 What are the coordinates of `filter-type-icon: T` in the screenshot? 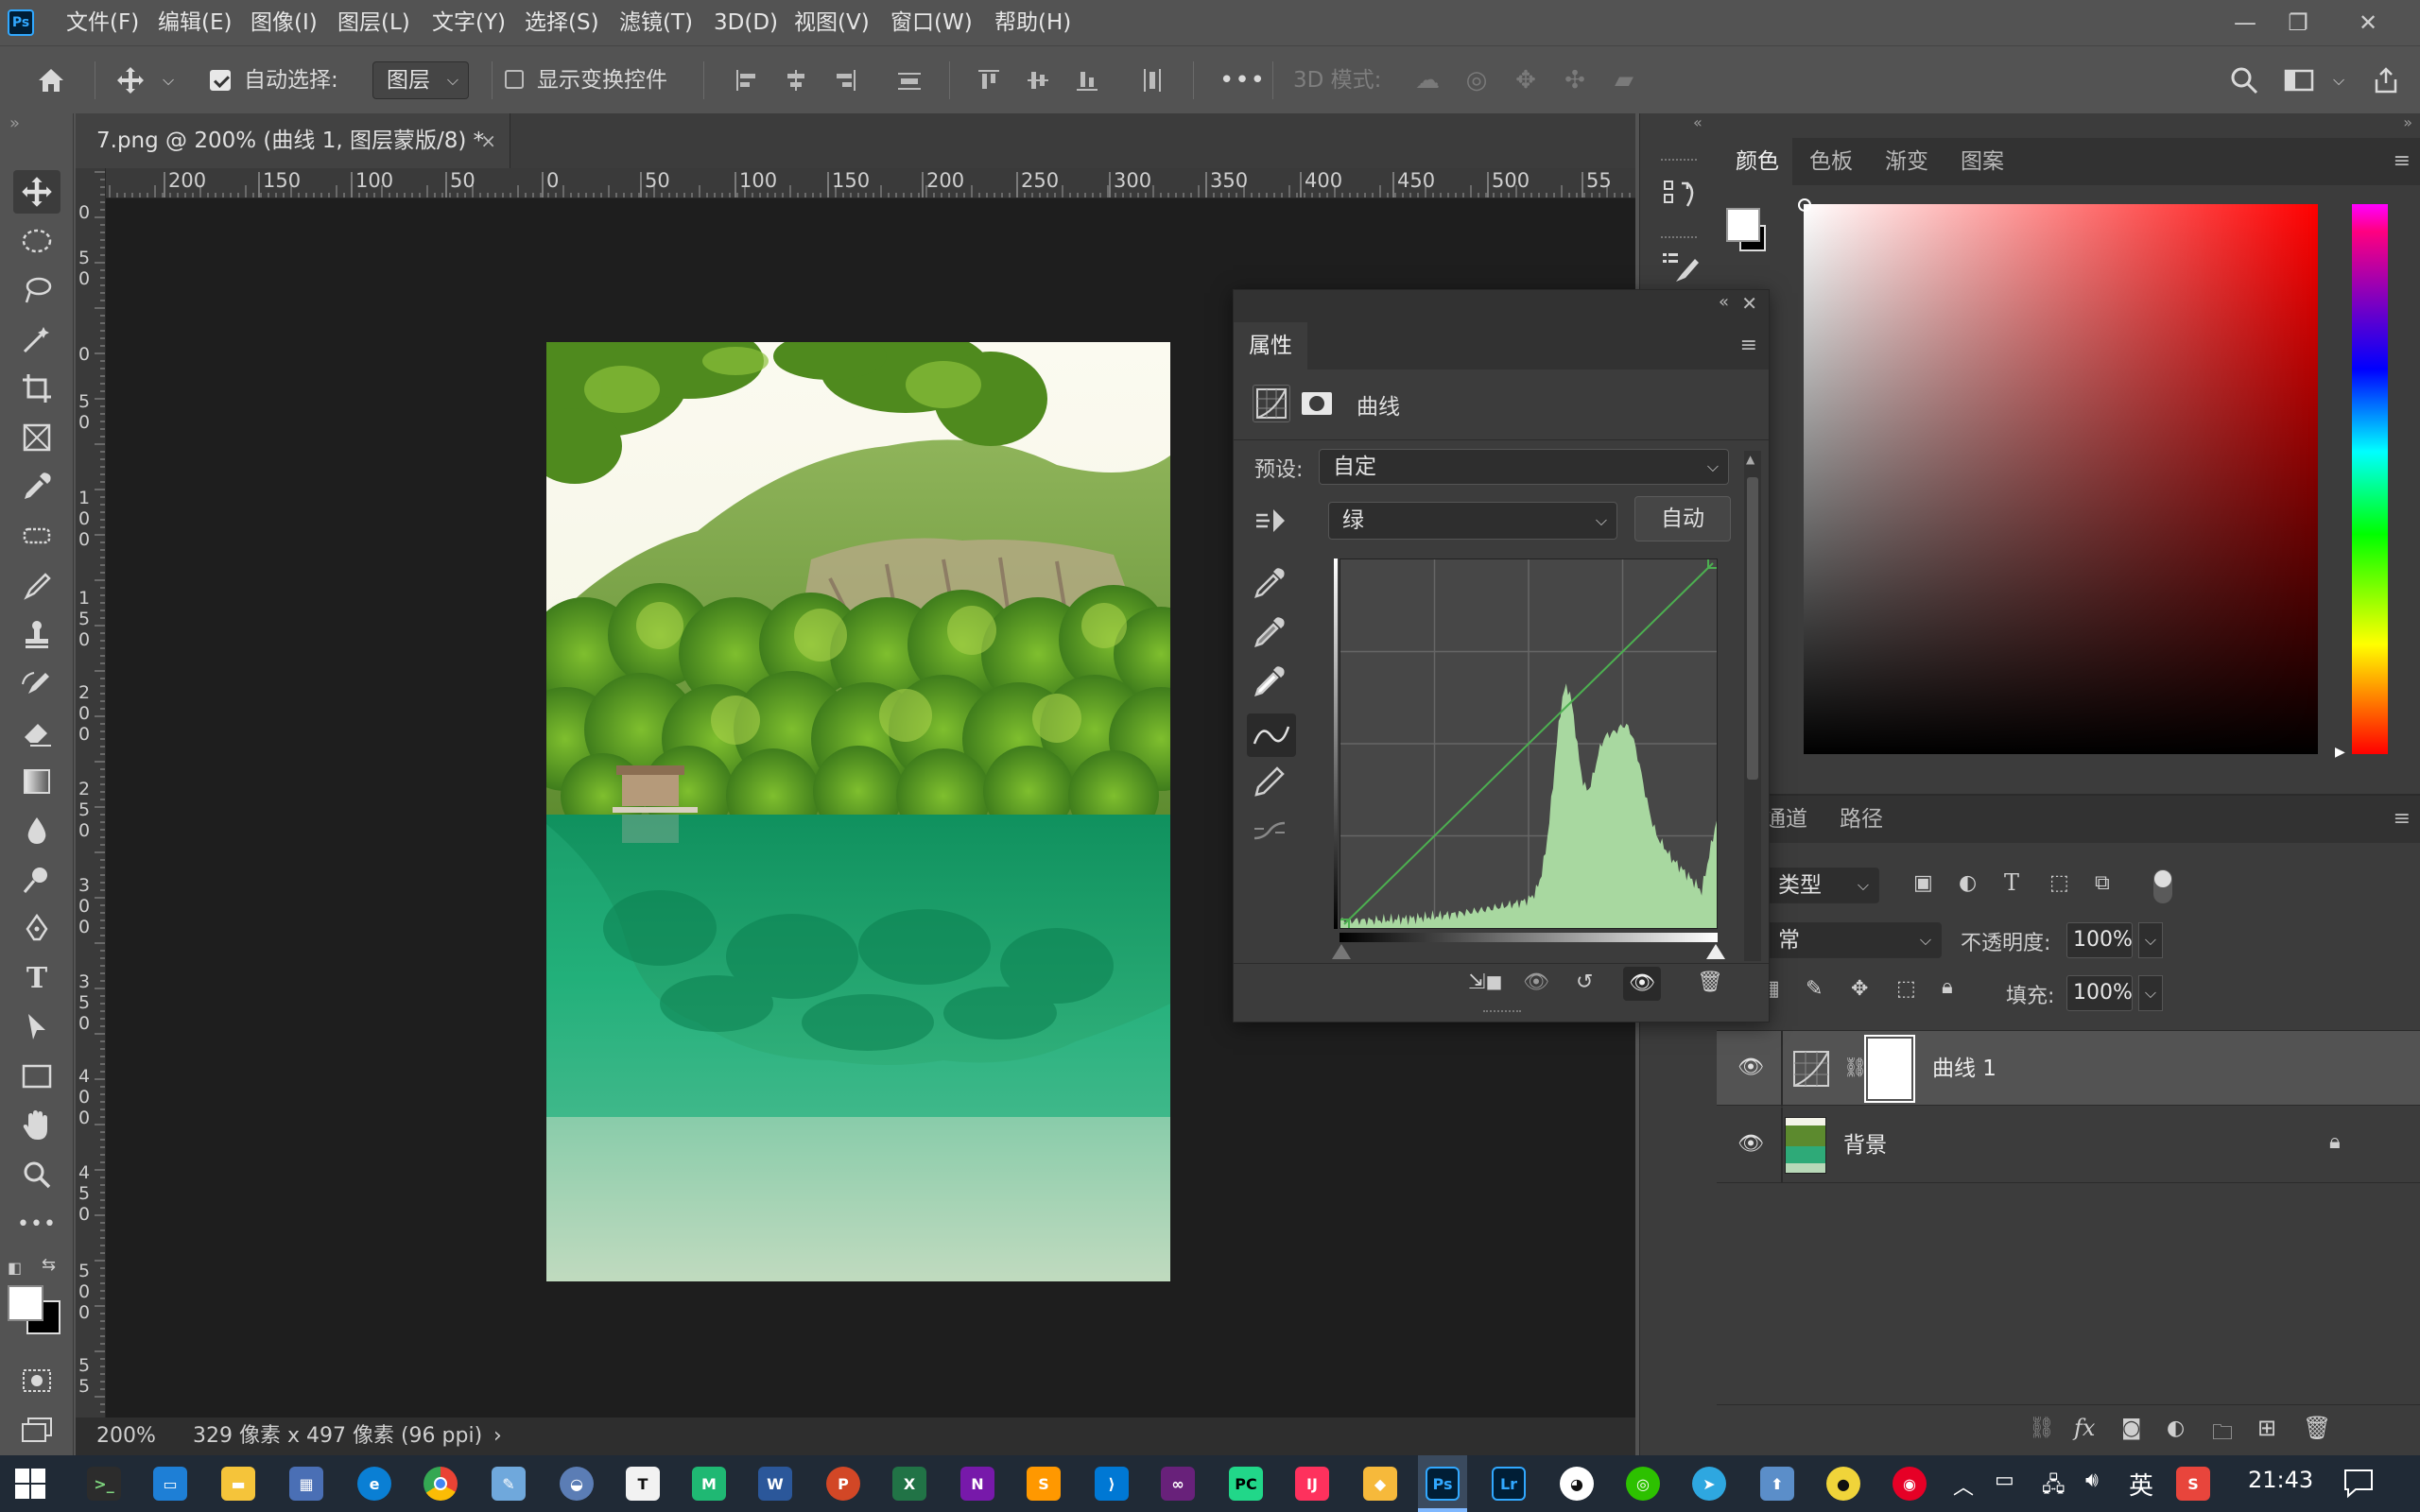 It's located at (2012, 882).